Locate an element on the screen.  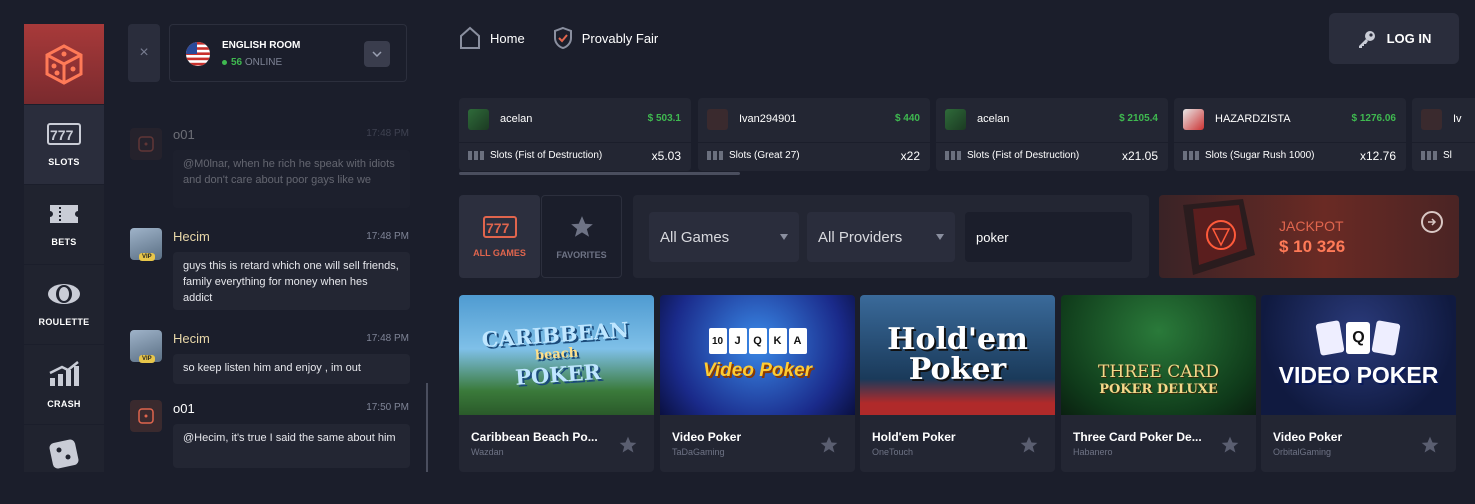
nav-item-roulette: ROULETTE is located at coordinates (64, 304).